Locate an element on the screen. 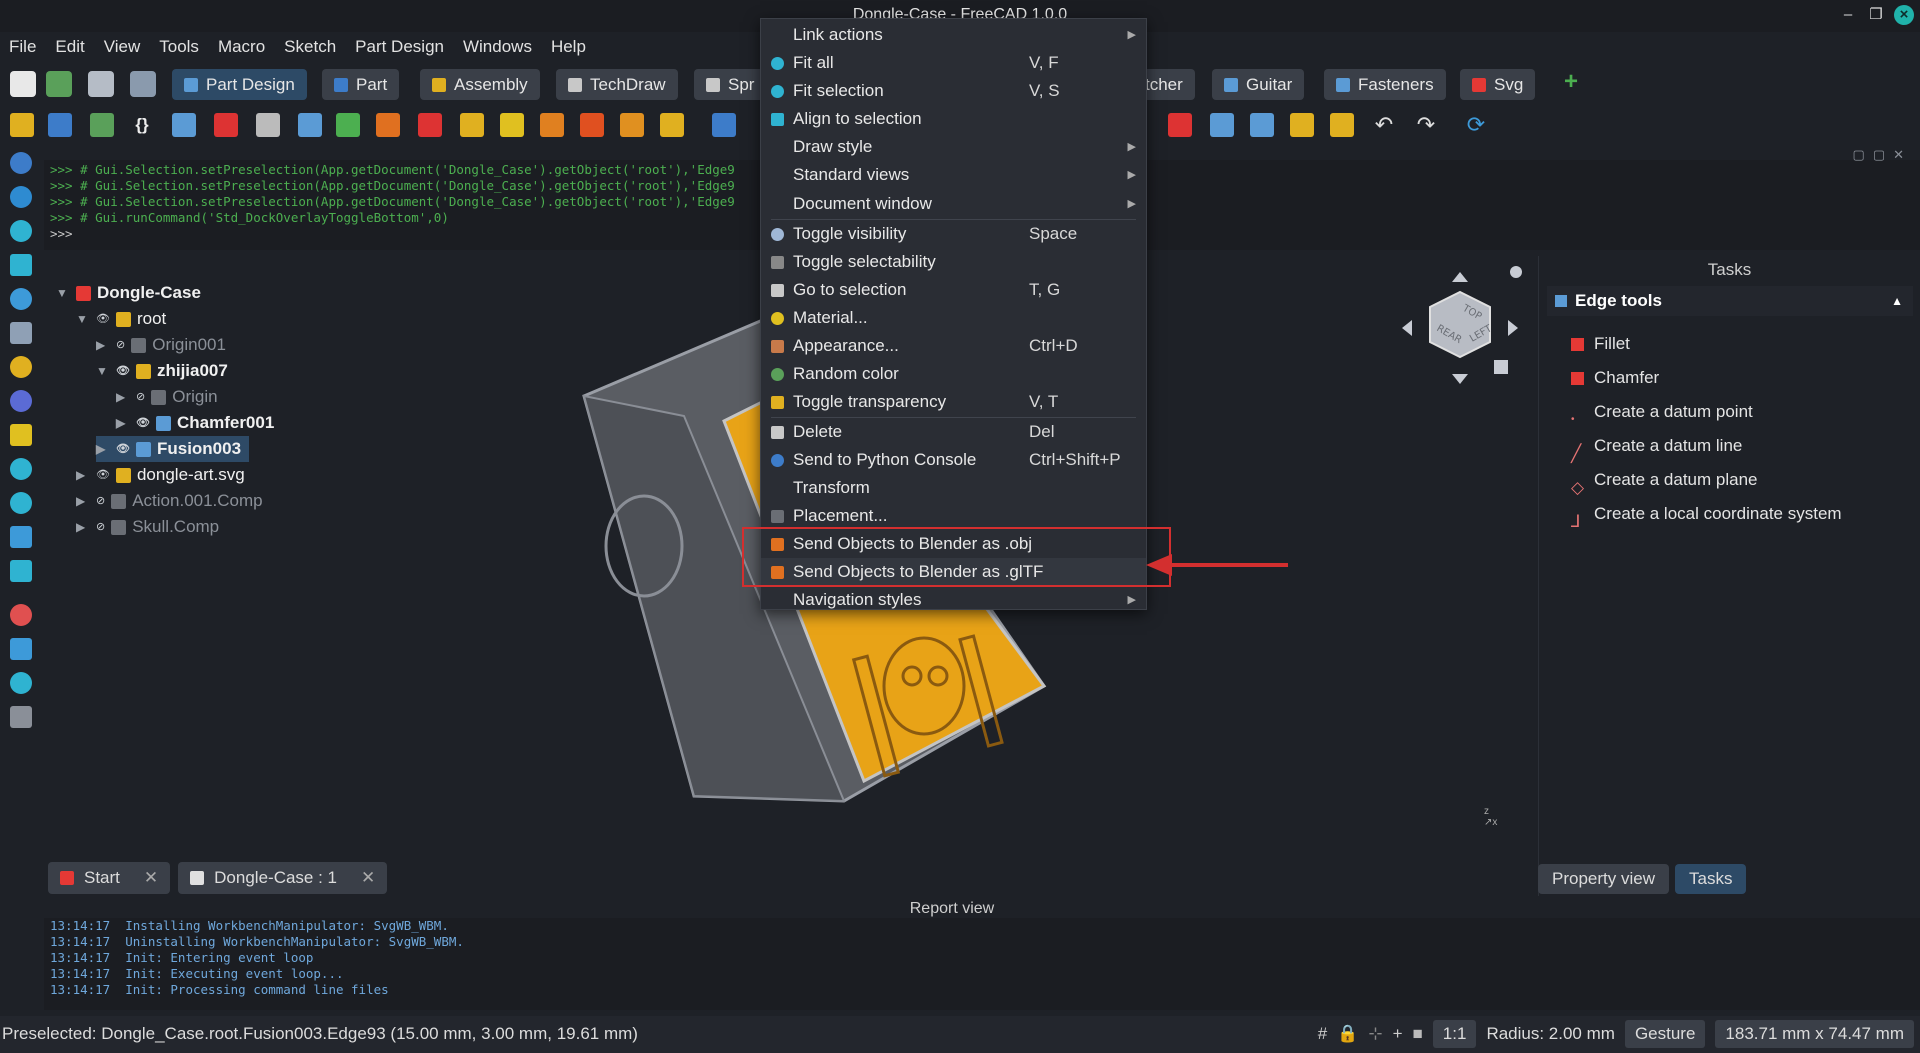 This screenshot has width=1920, height=1053. additive-helix-icon is located at coordinates (512, 125).